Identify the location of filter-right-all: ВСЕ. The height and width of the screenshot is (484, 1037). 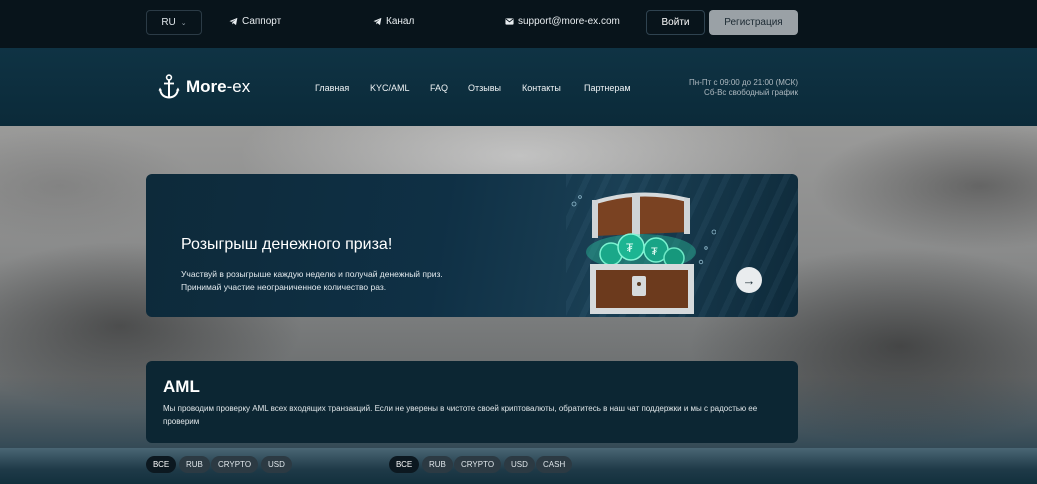
(404, 464).